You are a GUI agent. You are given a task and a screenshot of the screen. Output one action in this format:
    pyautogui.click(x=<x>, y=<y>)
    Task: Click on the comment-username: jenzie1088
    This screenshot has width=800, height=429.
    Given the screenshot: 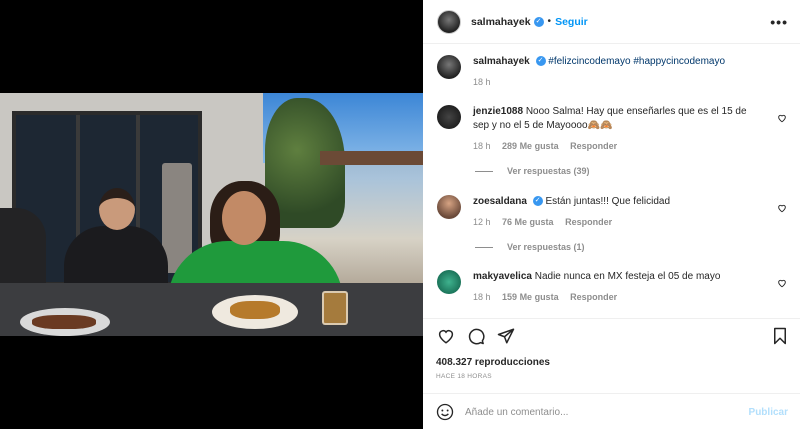 What is the action you would take?
    pyautogui.click(x=498, y=111)
    